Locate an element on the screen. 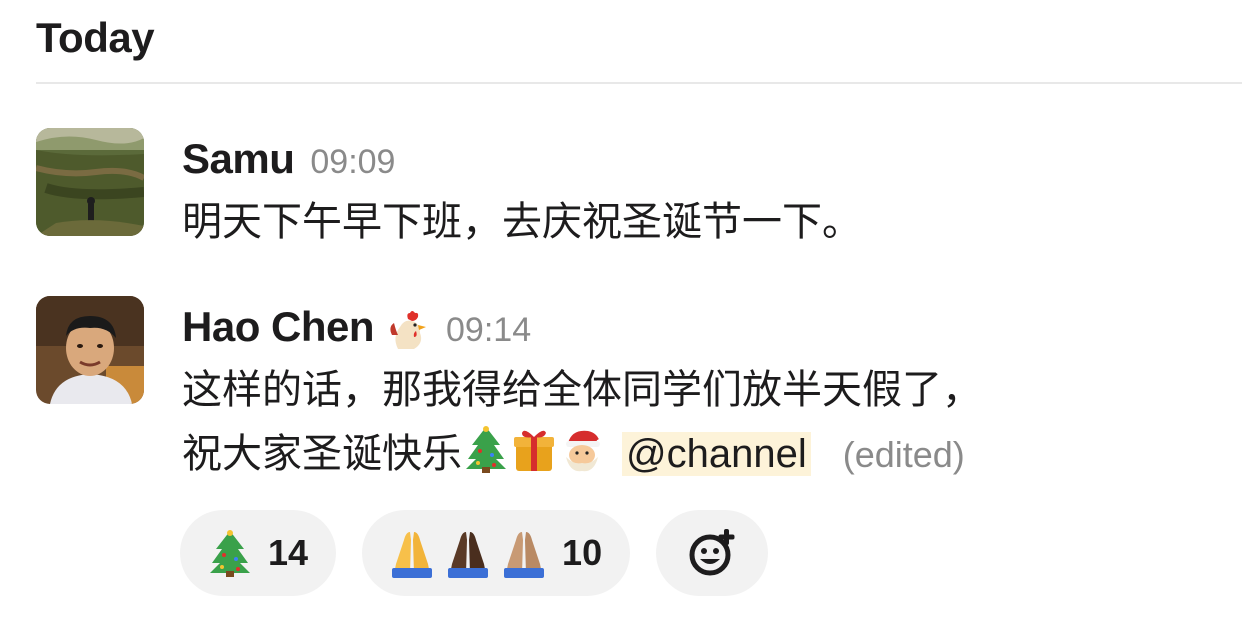  man-portrait-avatar is located at coordinates (90, 350).